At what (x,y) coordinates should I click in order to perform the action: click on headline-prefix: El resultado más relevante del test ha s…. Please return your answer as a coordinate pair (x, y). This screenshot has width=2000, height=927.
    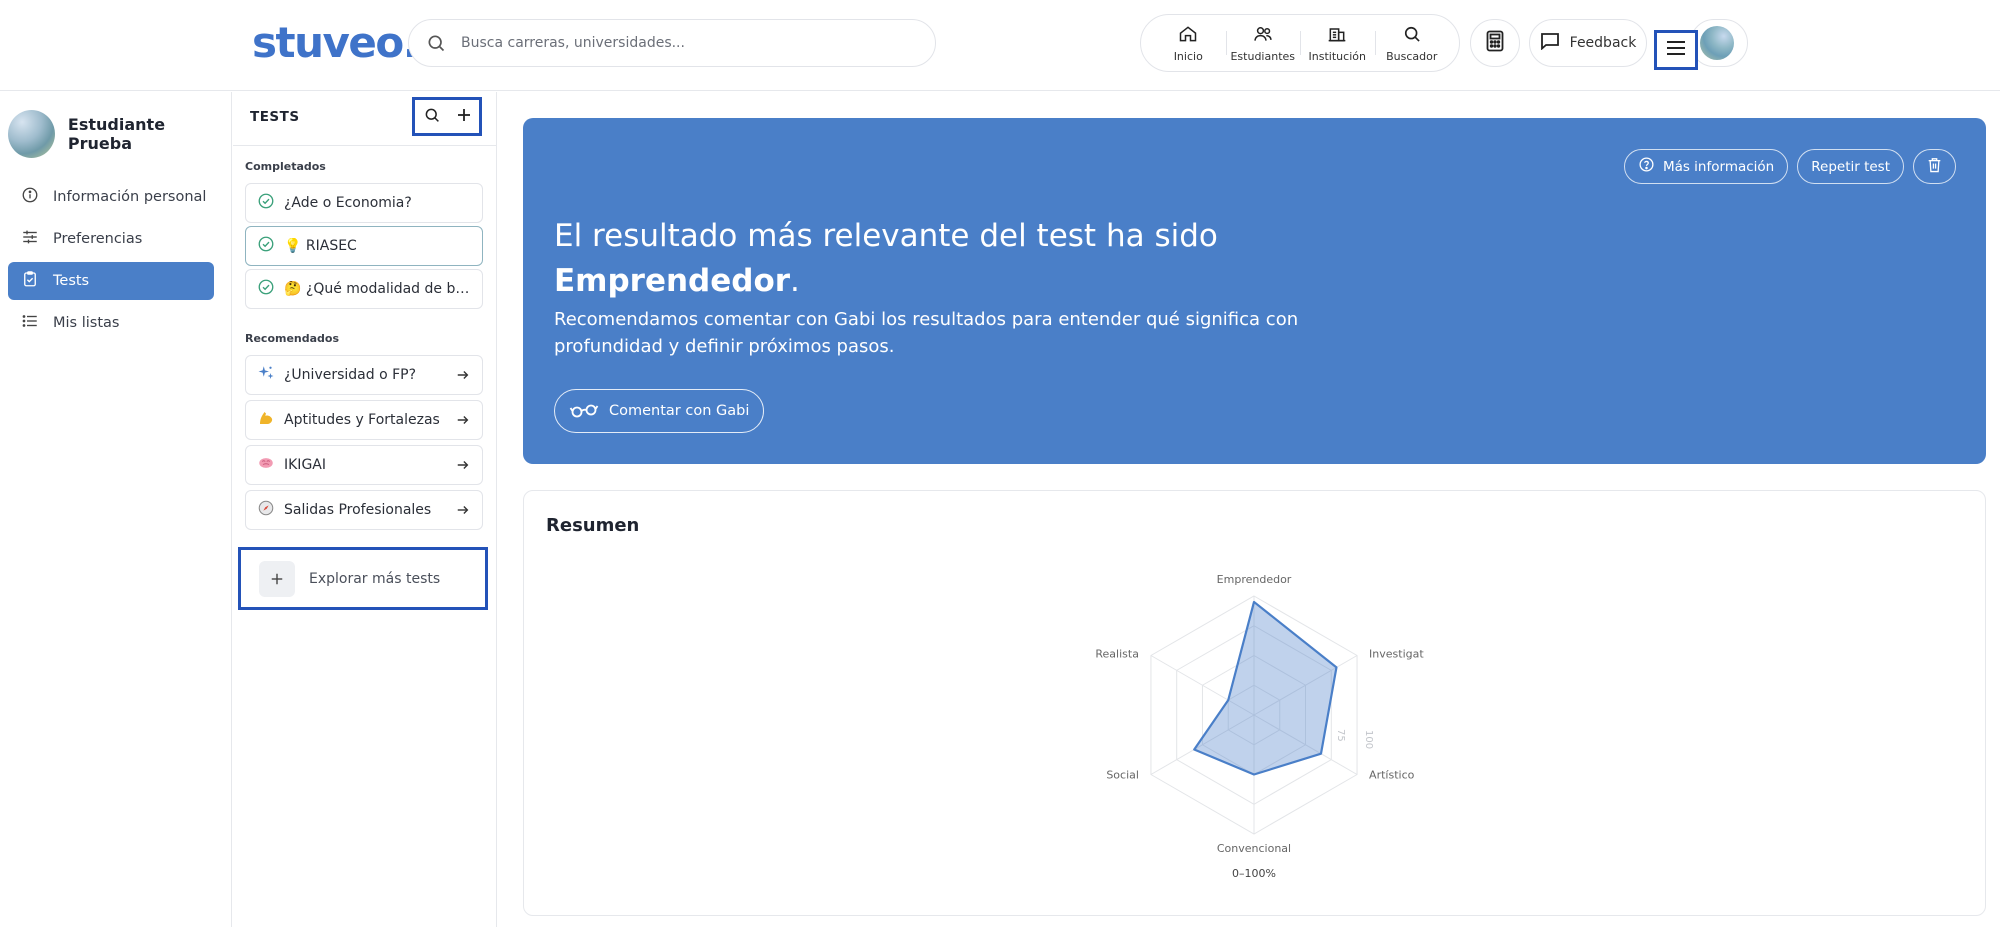
    Looking at the image, I should click on (886, 236).